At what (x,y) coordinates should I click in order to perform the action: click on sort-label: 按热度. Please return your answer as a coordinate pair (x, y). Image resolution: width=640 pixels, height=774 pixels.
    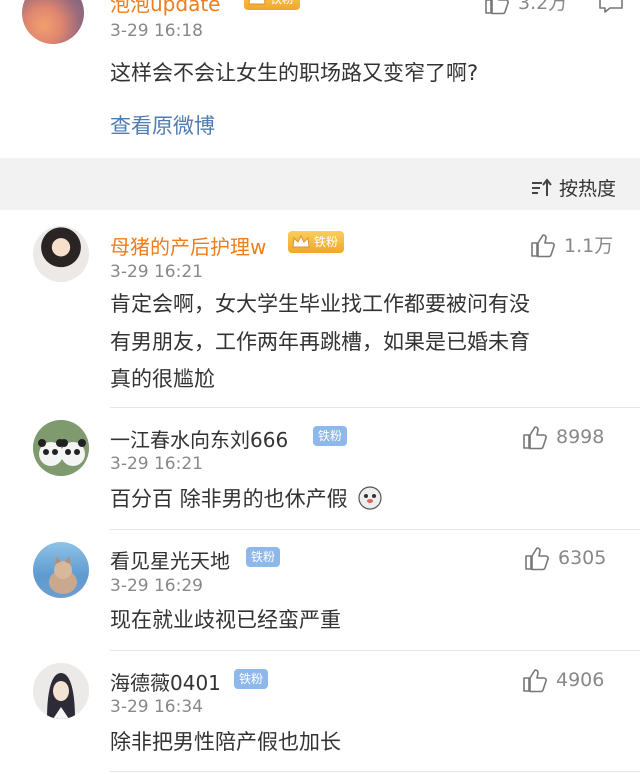
    Looking at the image, I should click on (587, 189).